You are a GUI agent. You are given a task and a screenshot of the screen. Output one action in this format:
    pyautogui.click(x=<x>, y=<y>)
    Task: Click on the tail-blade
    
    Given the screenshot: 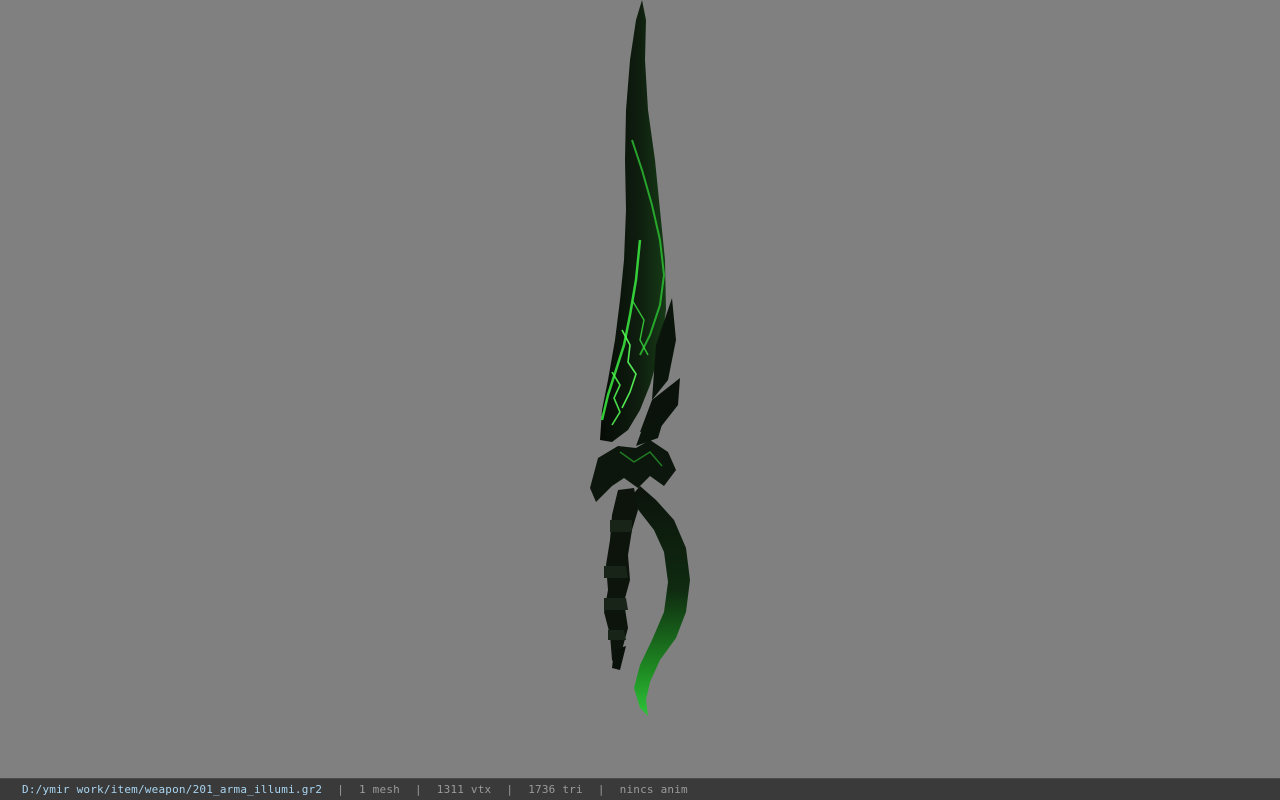 What is the action you would take?
    pyautogui.click(x=660, y=601)
    